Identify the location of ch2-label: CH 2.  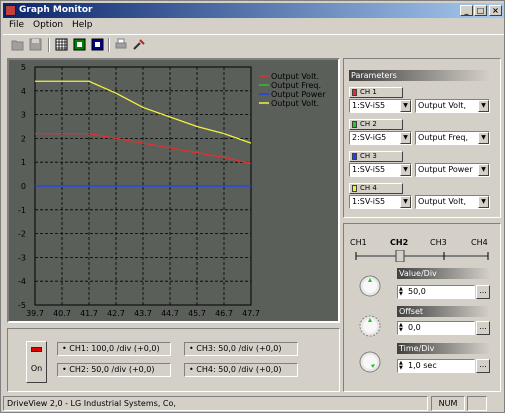
(368, 124).